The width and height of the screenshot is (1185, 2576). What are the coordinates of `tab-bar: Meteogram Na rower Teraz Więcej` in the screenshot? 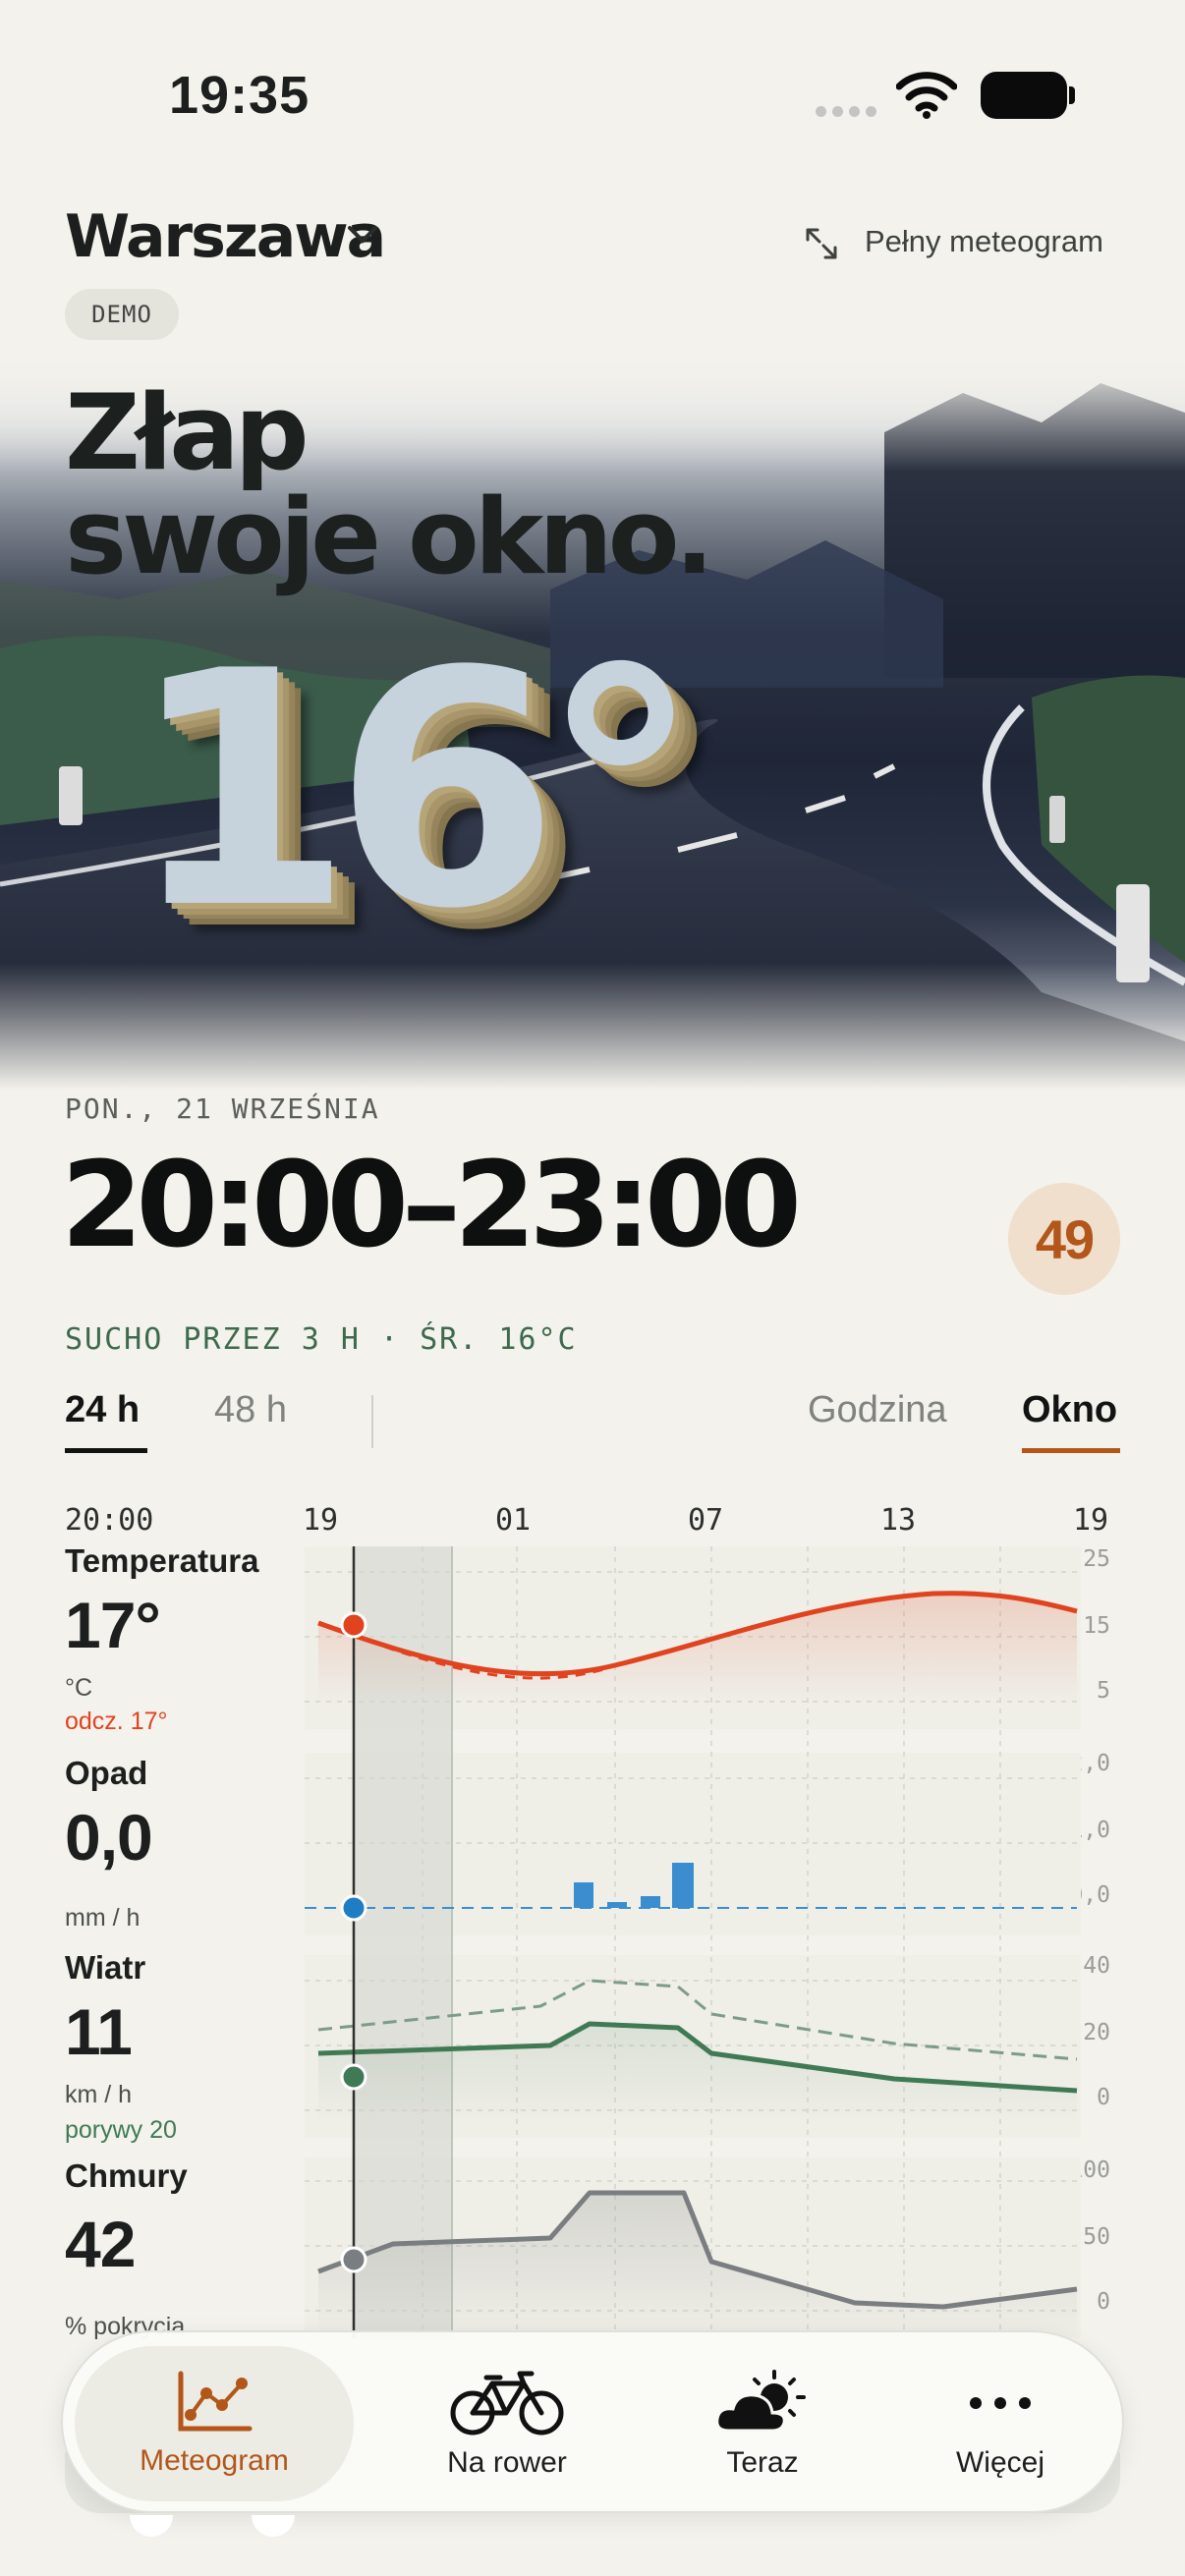 It's located at (592, 2421).